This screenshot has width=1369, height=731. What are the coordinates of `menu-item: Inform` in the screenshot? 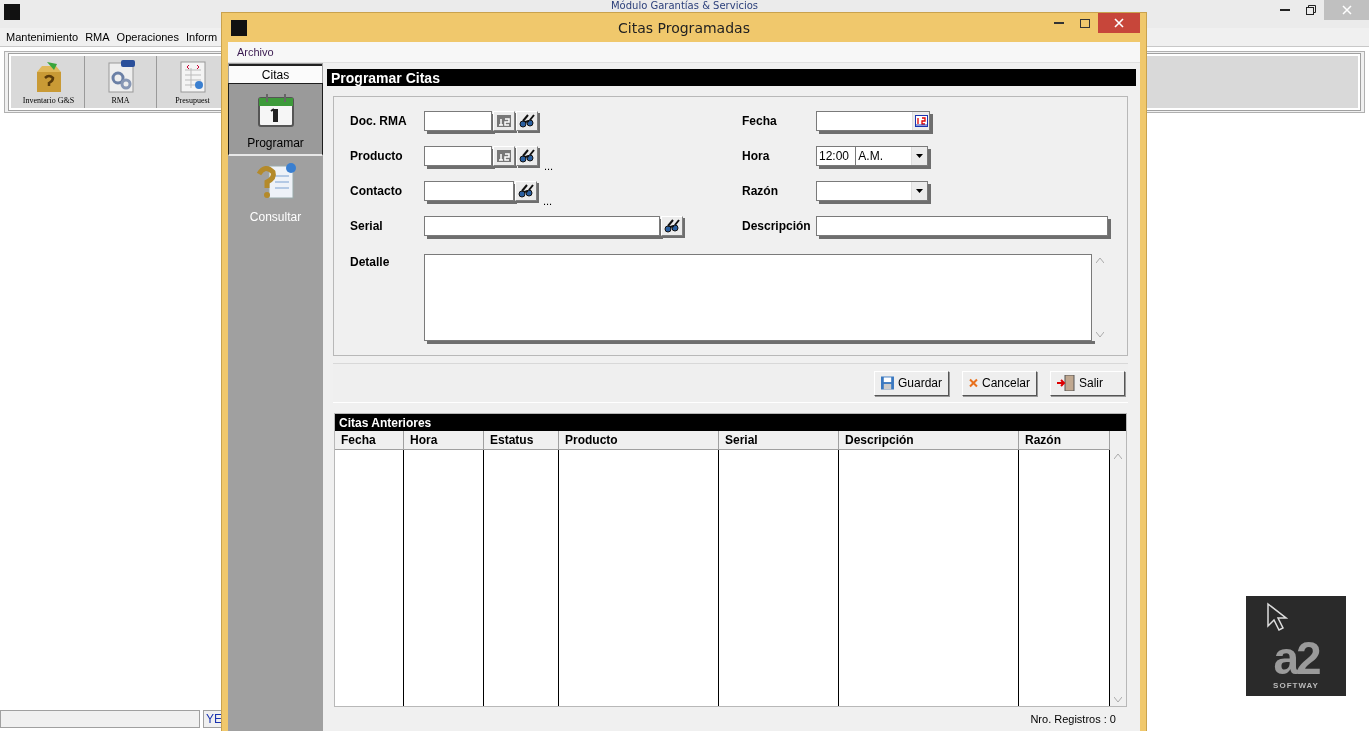 It's located at (202, 37).